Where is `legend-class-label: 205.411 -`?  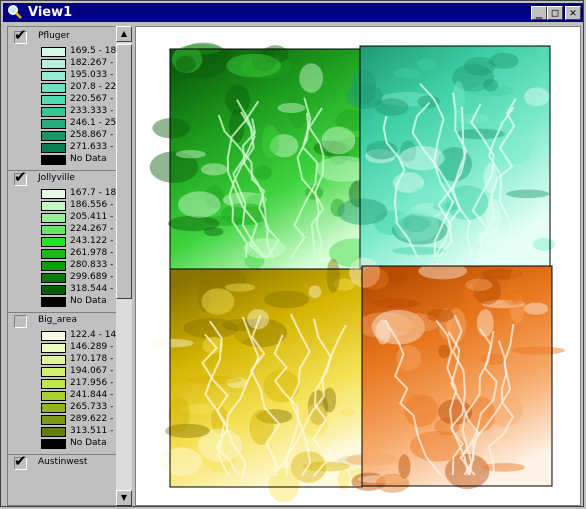
legend-class-label: 205.411 - is located at coordinates (92, 217).